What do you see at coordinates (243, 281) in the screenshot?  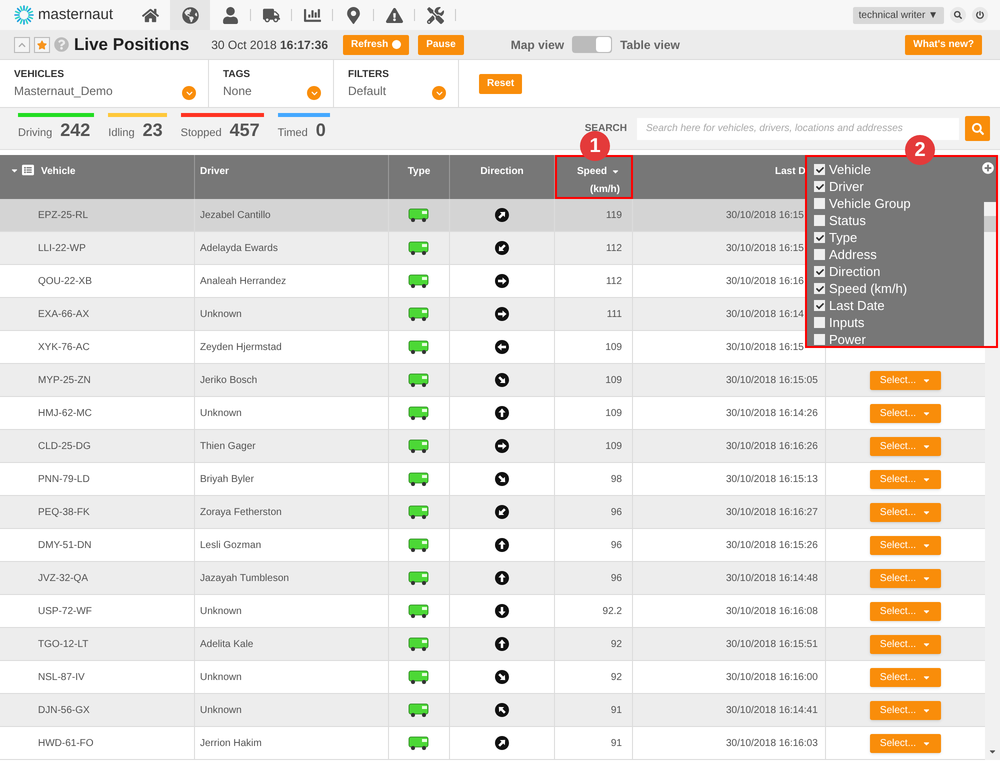 I see `driver-cell-text: Analeah Herrandez` at bounding box center [243, 281].